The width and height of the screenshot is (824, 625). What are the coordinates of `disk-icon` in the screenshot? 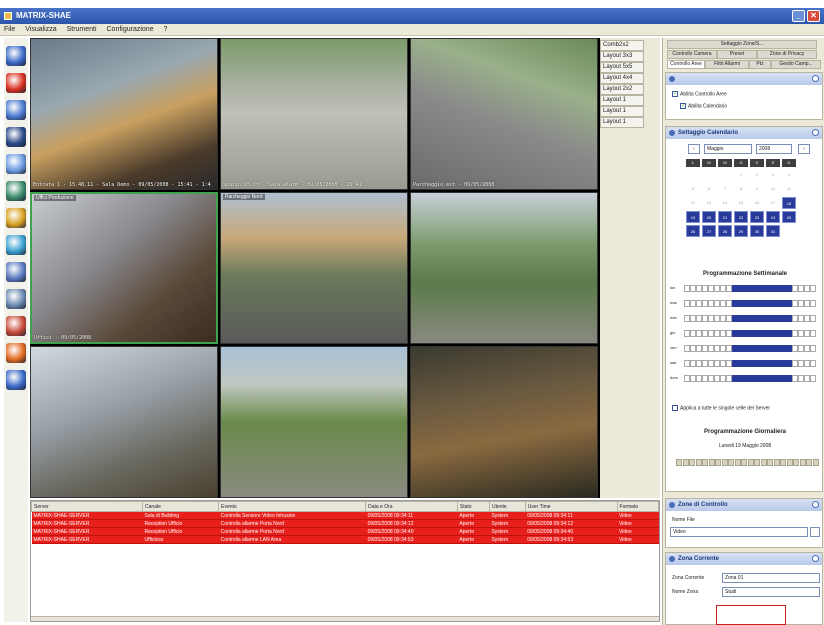 It's located at (16, 137).